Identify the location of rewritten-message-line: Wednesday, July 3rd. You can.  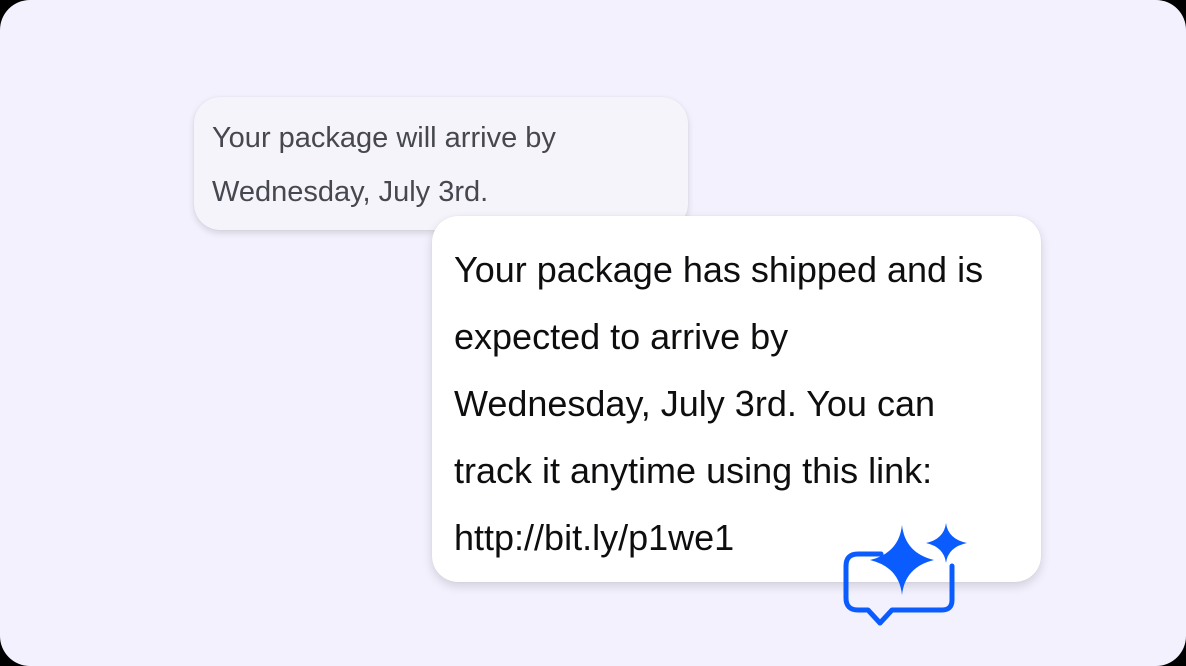
(694, 403).